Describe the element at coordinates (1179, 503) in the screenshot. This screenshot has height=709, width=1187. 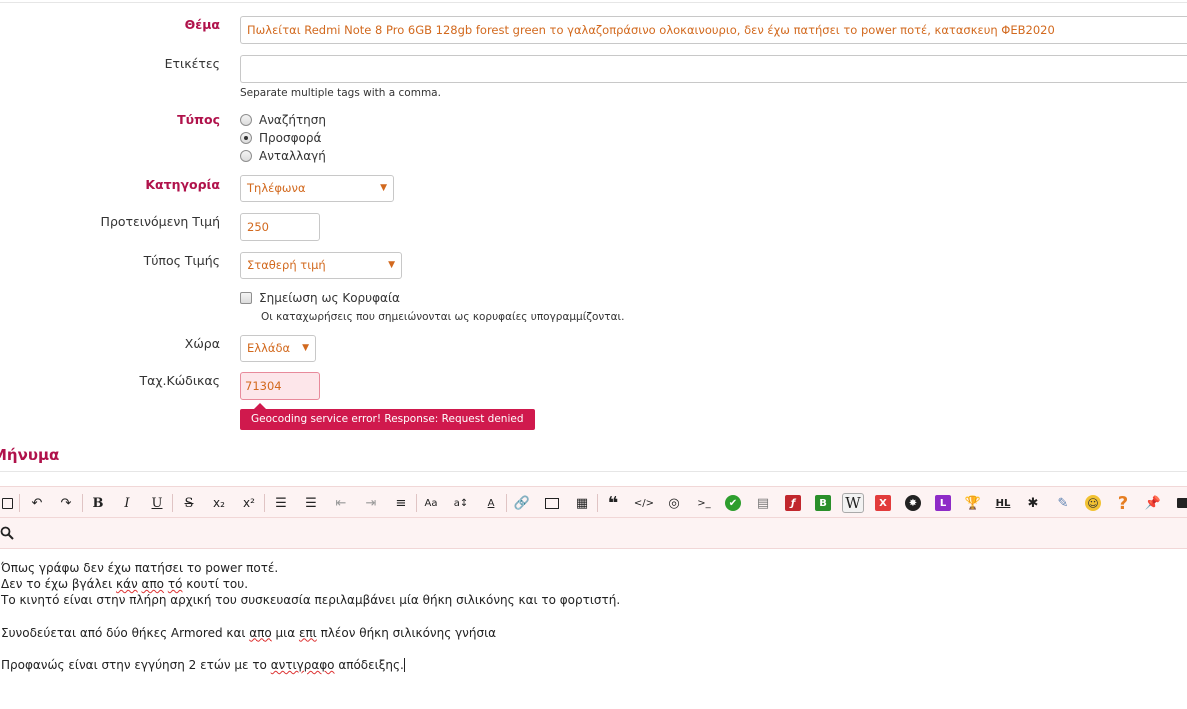
I see `more-icon` at that location.